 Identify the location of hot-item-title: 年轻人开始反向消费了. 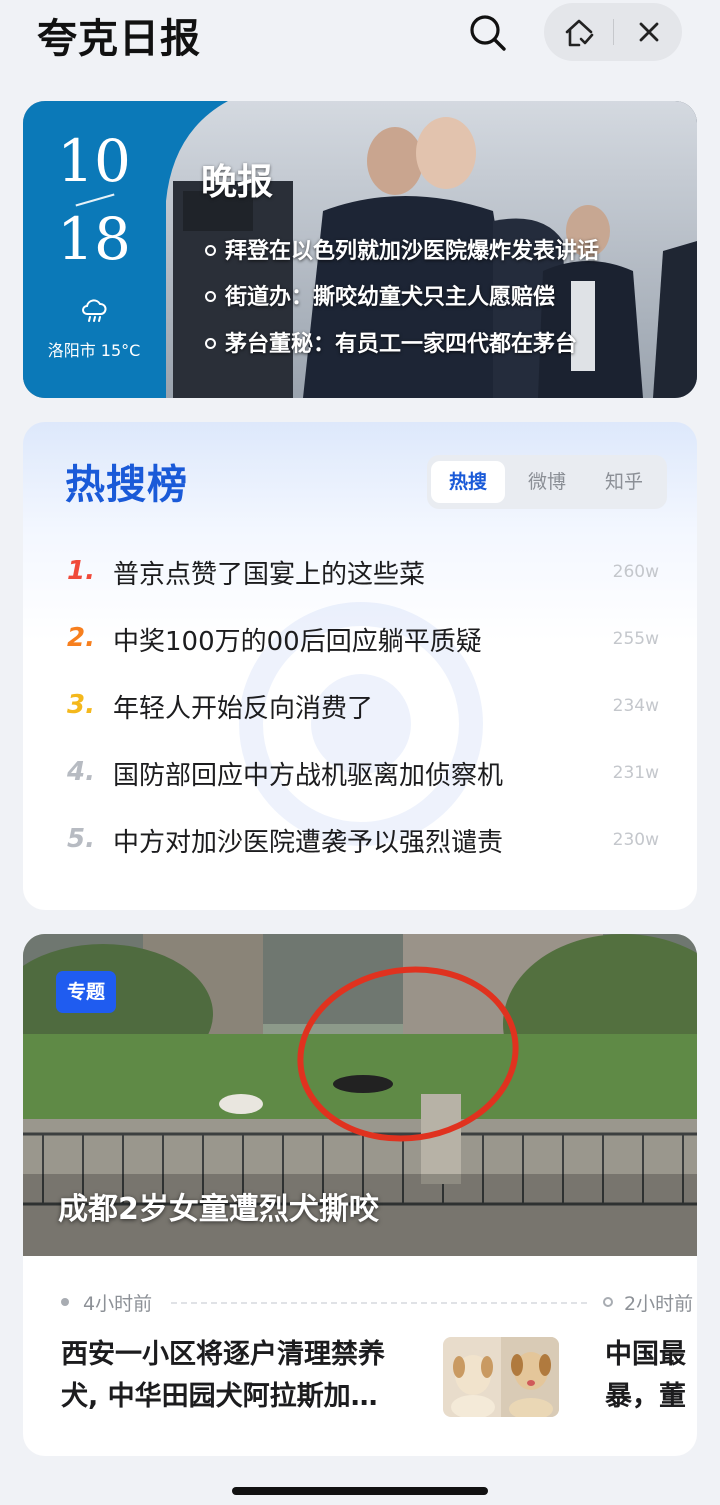
(243, 709).